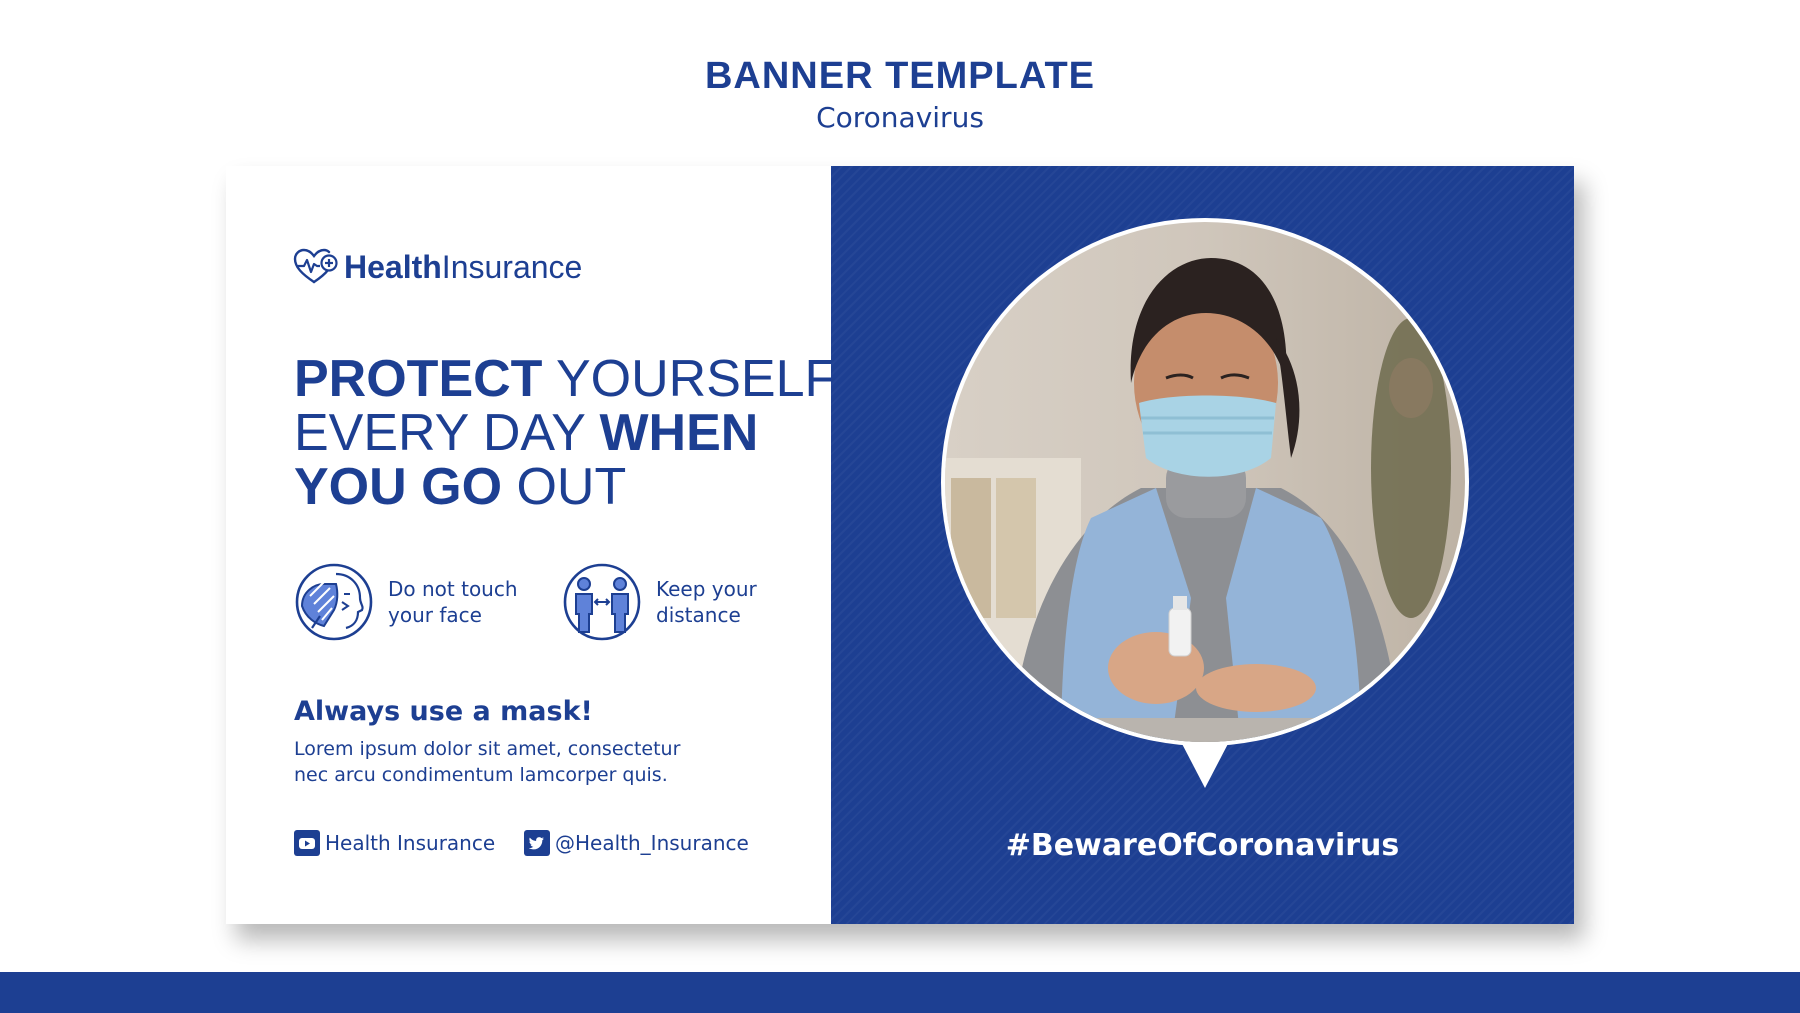 This screenshot has width=1800, height=1013. I want to click on mask-title: Always use a mask!, so click(443, 711).